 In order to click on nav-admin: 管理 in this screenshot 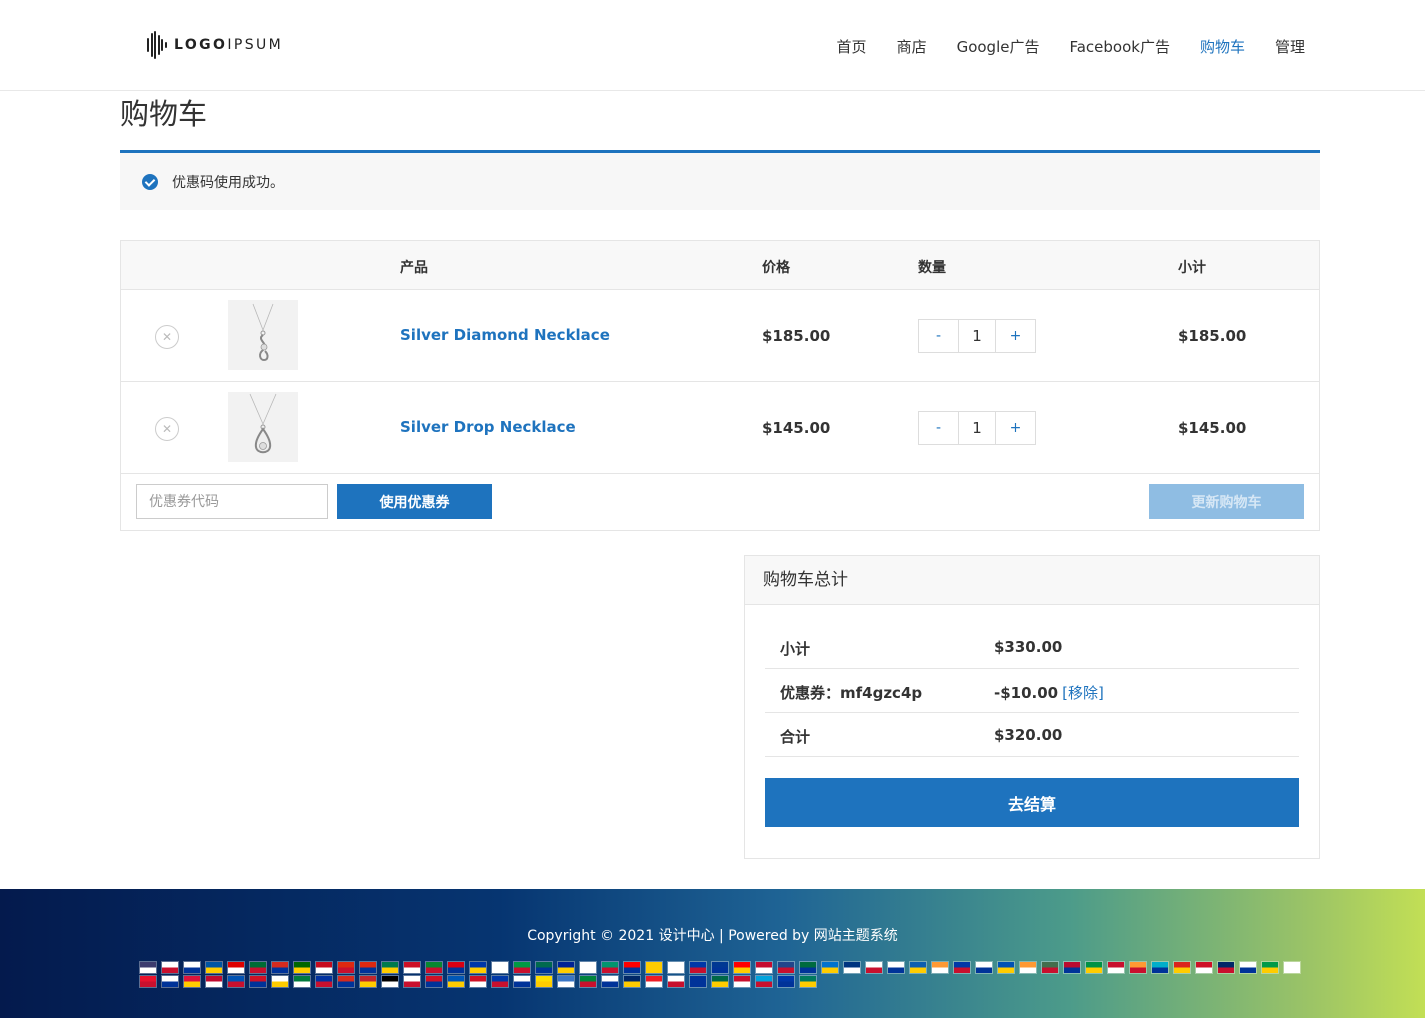, I will do `click(1290, 46)`.